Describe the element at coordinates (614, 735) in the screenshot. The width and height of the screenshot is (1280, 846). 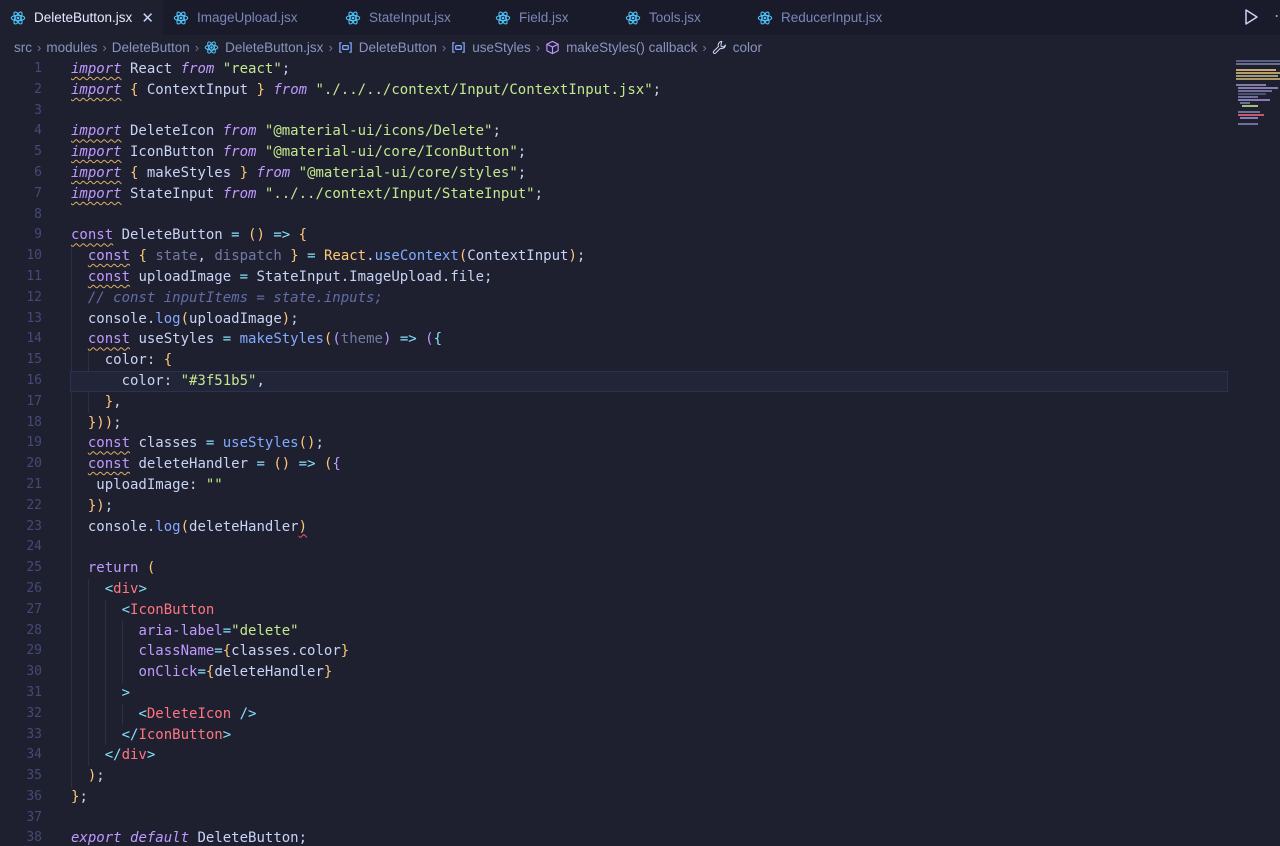
I see `code-line: 33 </IconButton>` at that location.